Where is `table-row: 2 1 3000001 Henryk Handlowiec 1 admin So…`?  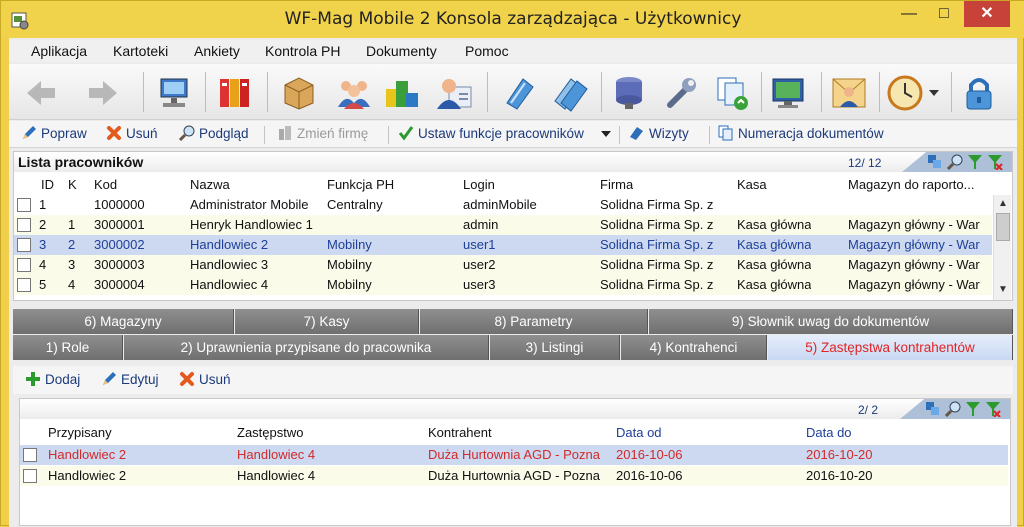 table-row: 2 1 3000001 Henryk Handlowiec 1 admin So… is located at coordinates (503, 225).